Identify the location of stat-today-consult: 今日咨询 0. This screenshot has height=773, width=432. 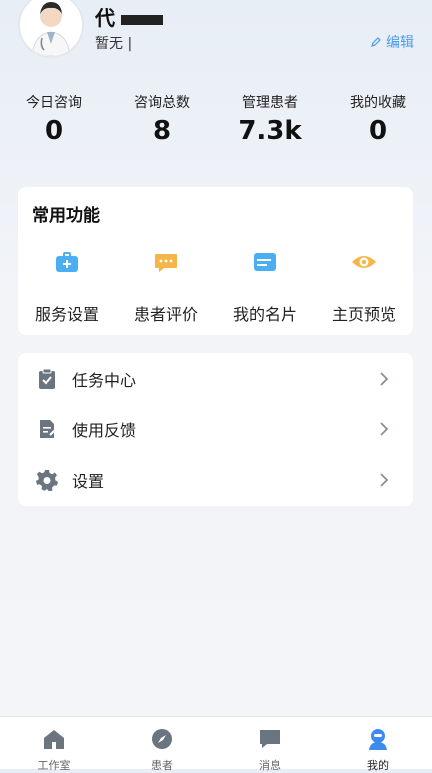
(54, 119).